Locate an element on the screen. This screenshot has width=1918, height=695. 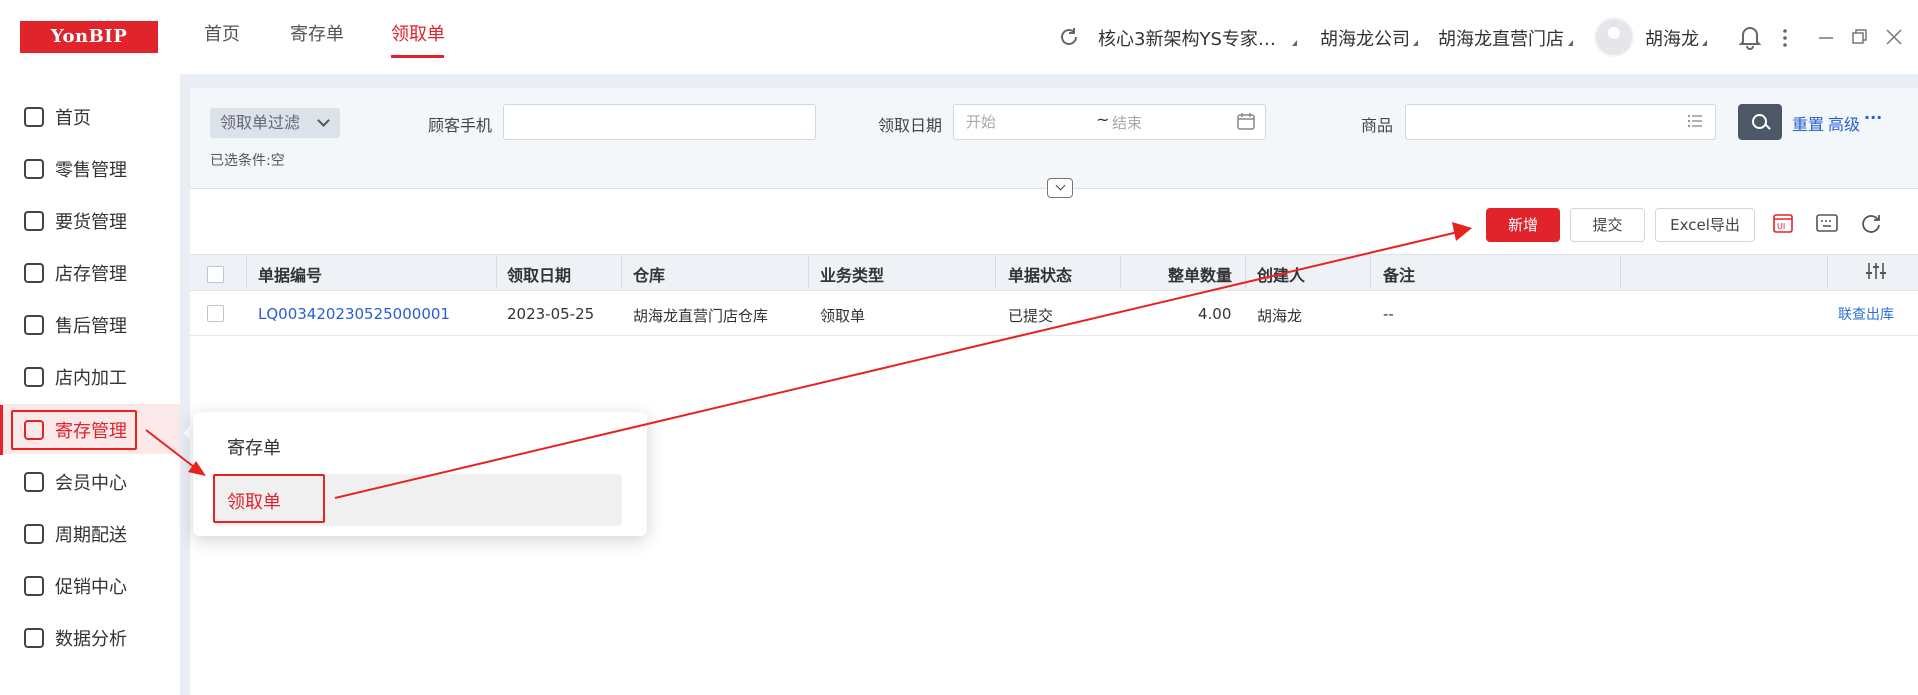
product-input is located at coordinates (1560, 122).